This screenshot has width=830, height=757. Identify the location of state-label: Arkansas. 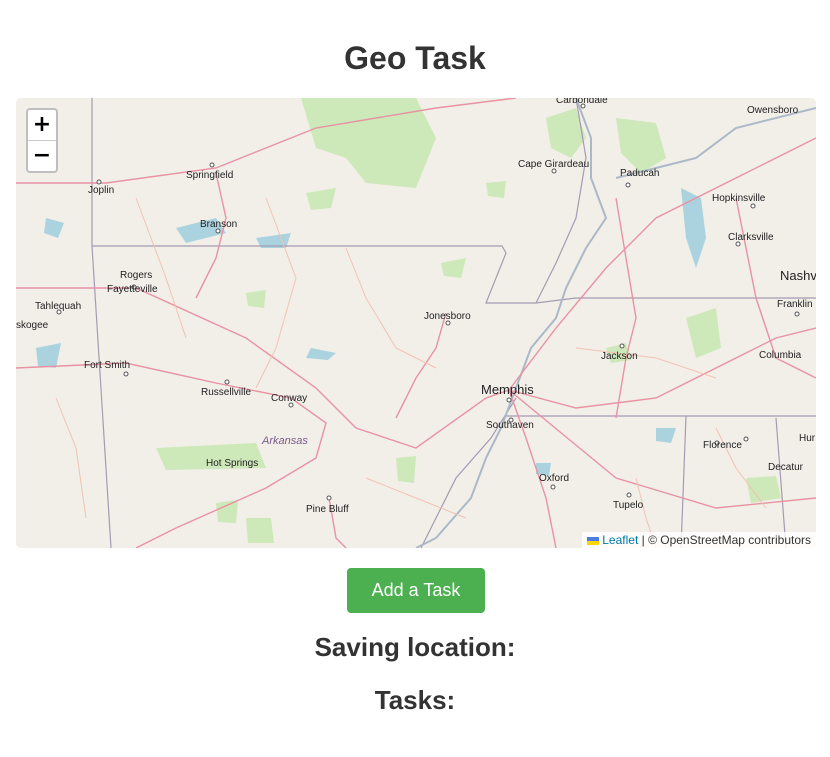
(284, 441).